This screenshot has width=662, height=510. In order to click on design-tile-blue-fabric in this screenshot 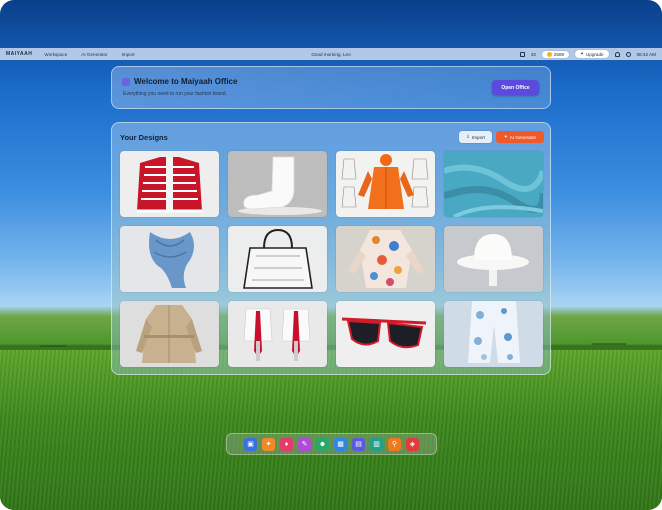, I will do `click(493, 184)`.